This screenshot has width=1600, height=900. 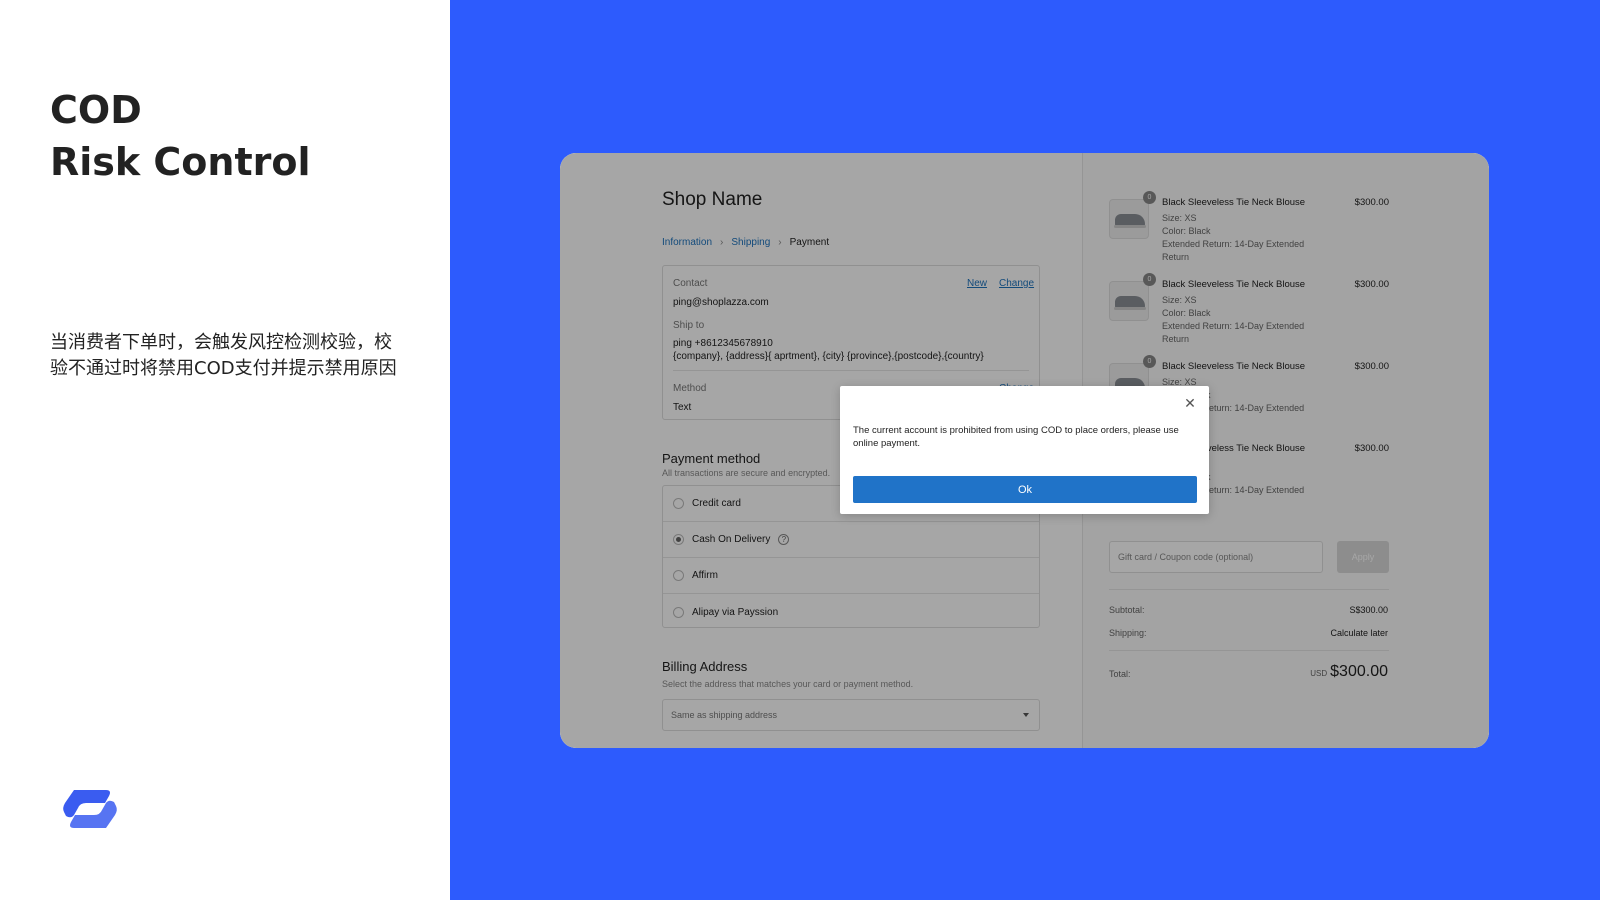 I want to click on ok-button: Ok, so click(x=1025, y=489).